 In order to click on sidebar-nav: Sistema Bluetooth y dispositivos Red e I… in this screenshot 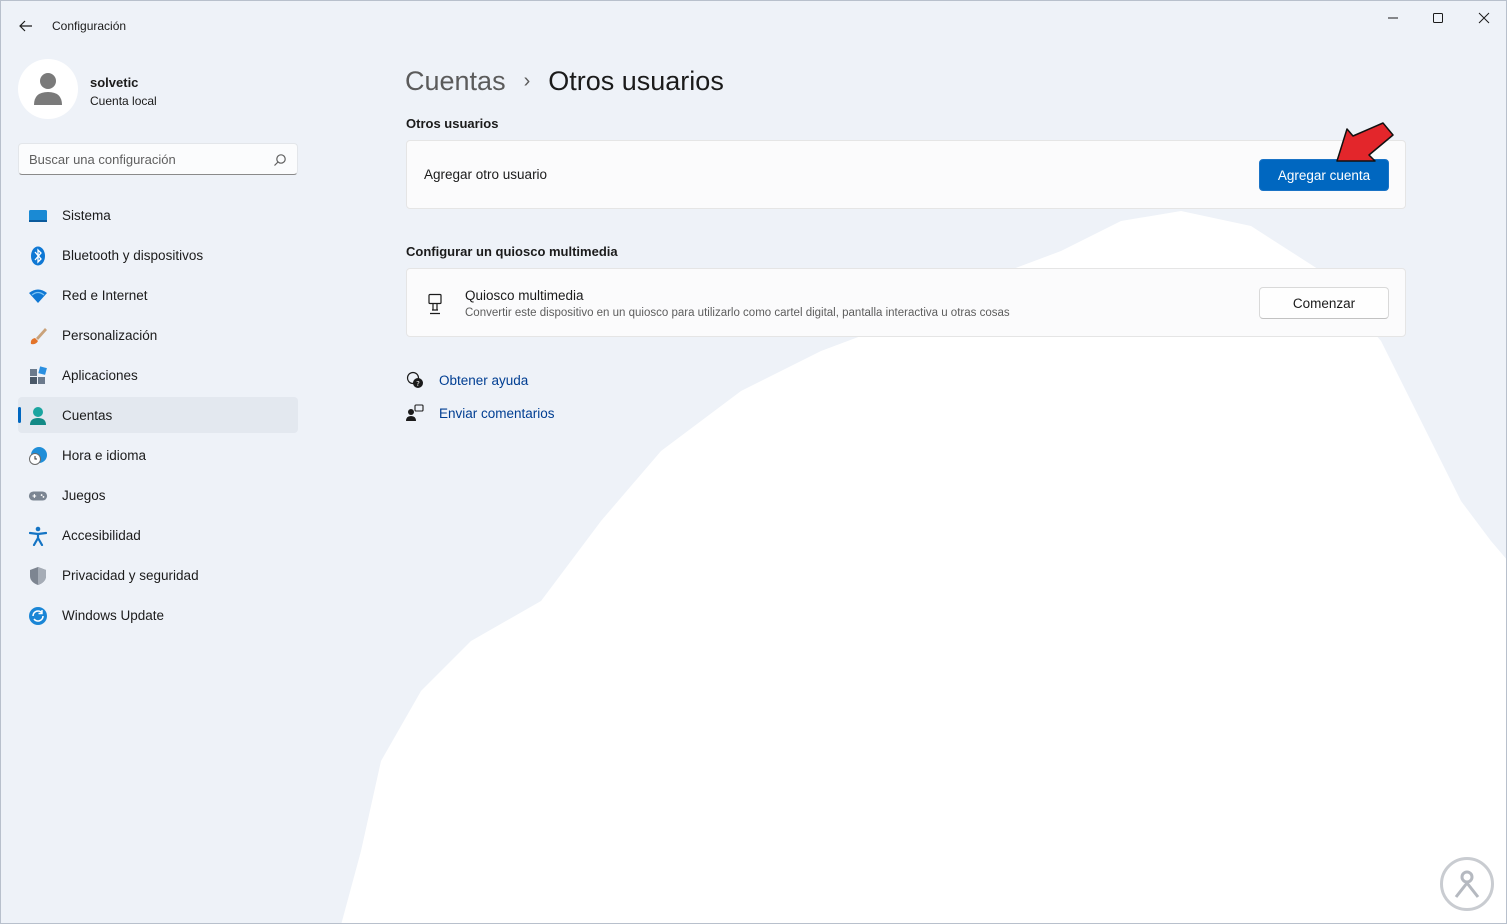, I will do `click(158, 417)`.